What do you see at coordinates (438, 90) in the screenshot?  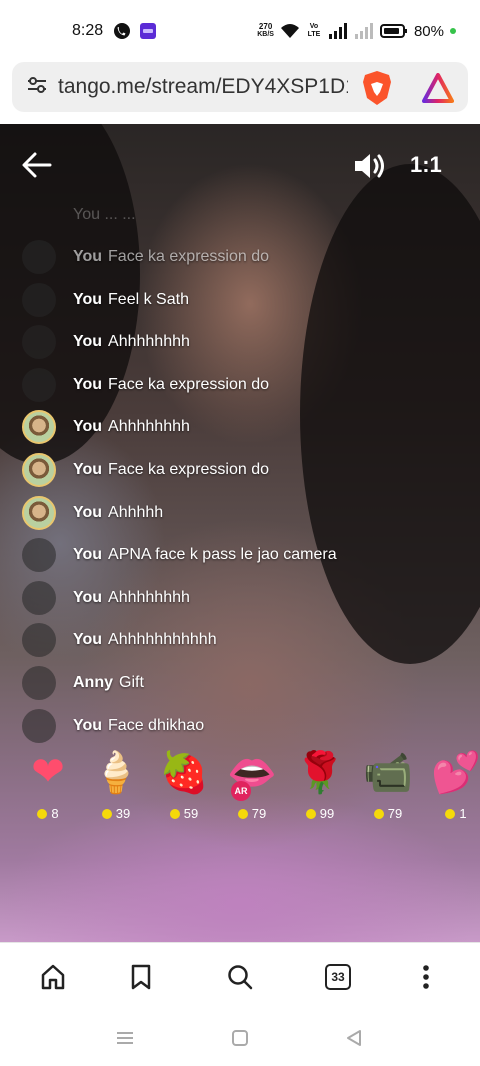 I see `brave-rewards-icon` at bounding box center [438, 90].